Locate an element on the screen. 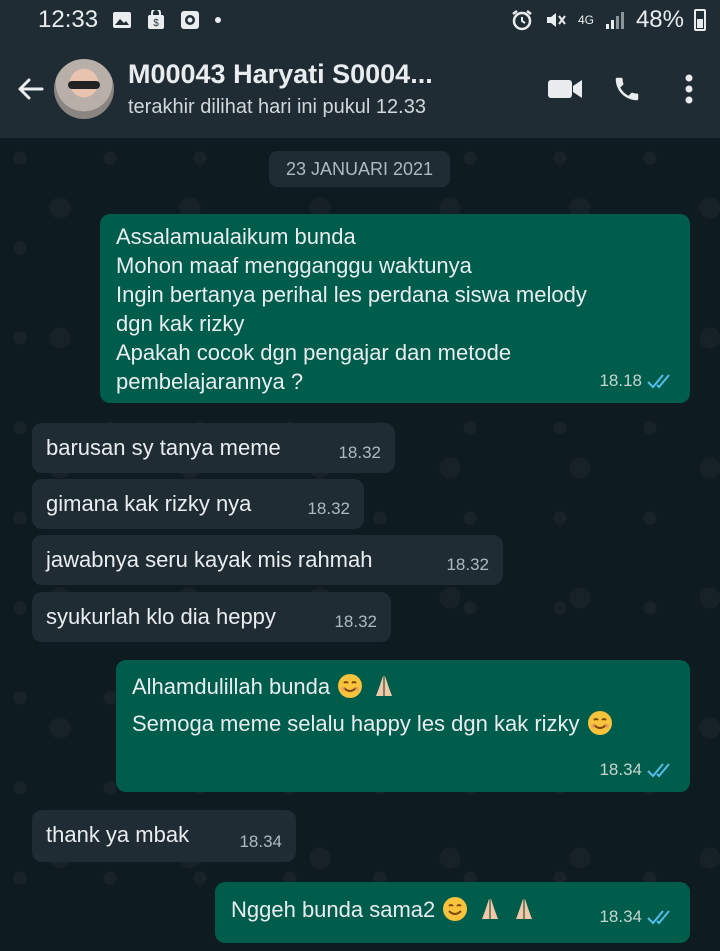 The height and width of the screenshot is (951, 720). back-button is located at coordinates (30, 89).